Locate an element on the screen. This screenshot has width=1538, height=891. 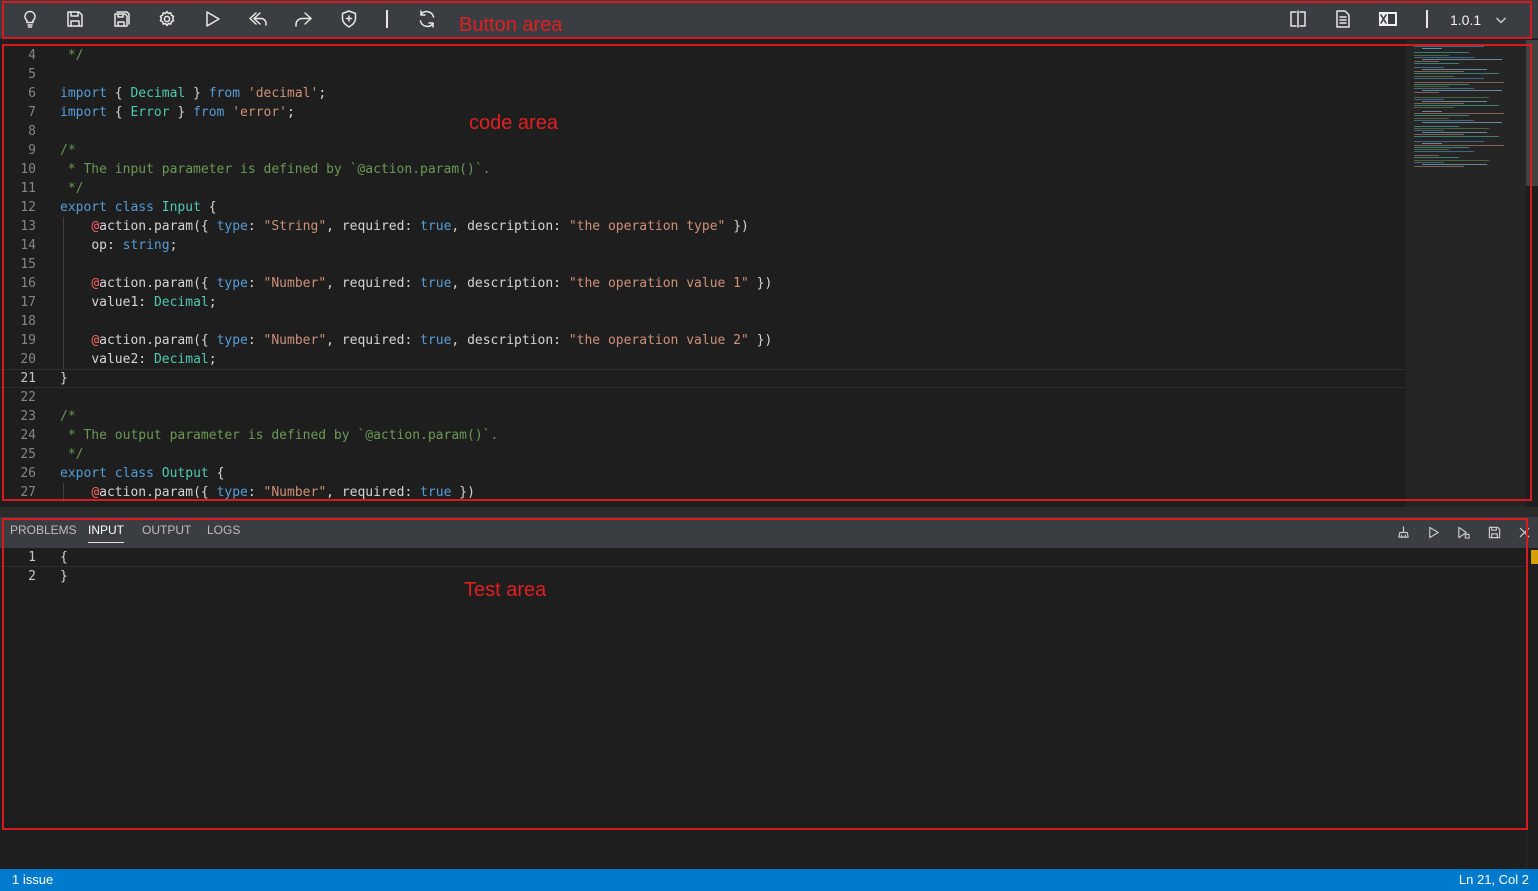
line-number: 14 is located at coordinates (28, 245).